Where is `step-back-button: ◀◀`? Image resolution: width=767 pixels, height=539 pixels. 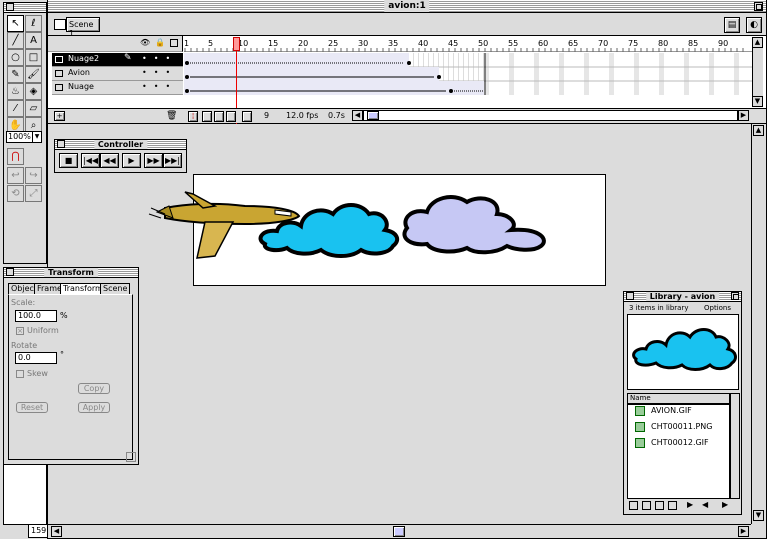 step-back-button: ◀◀ is located at coordinates (109, 160).